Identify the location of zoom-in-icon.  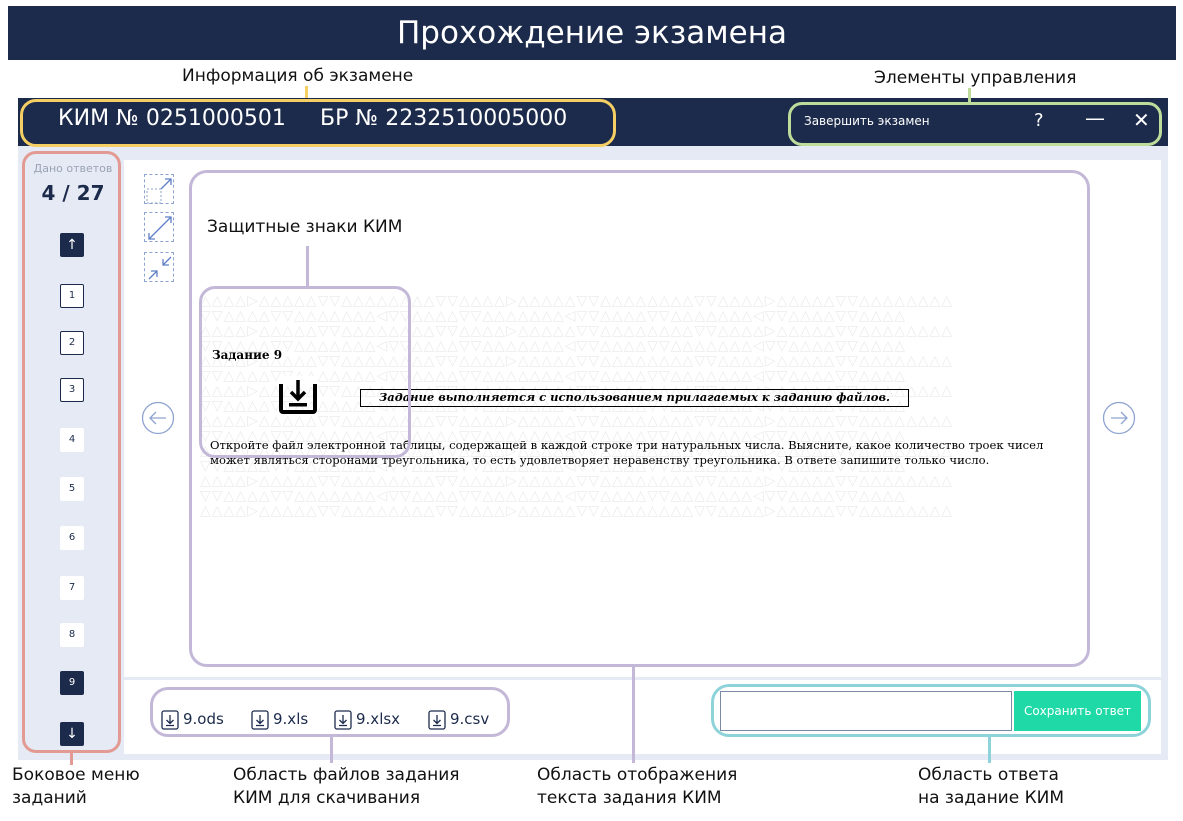
(159, 189).